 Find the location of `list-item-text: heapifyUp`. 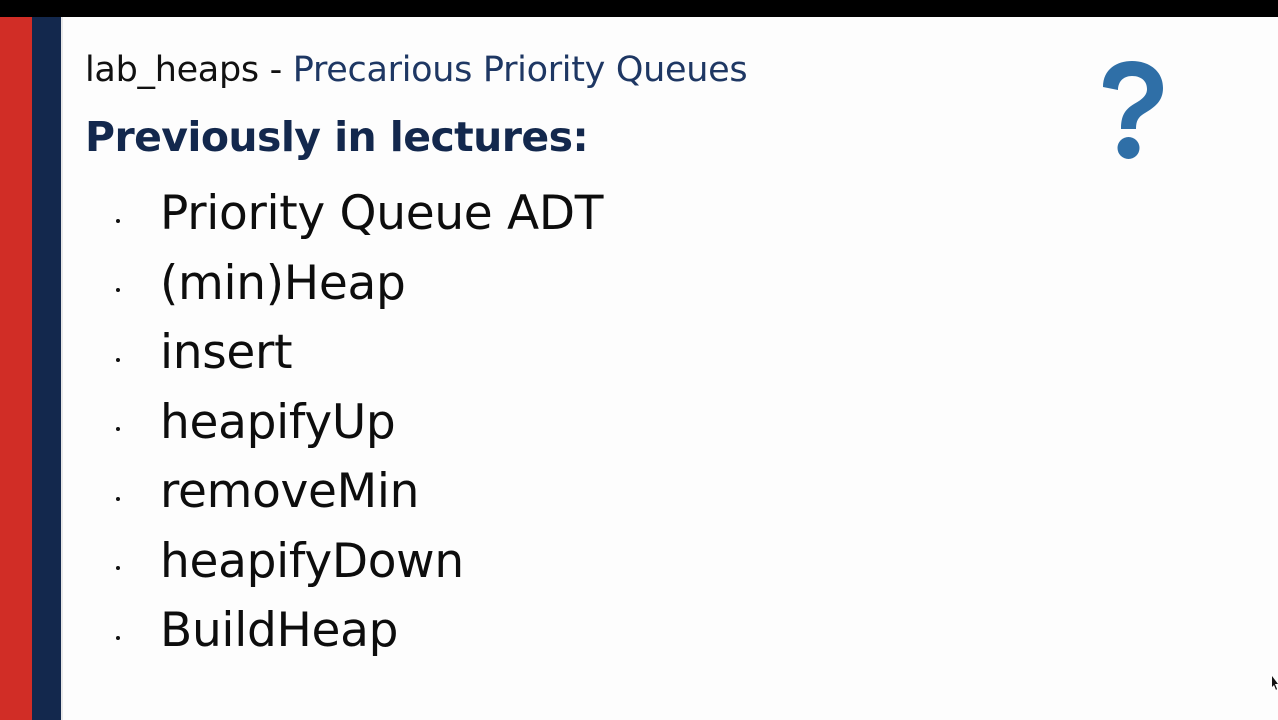

list-item-text: heapifyUp is located at coordinates (278, 422).